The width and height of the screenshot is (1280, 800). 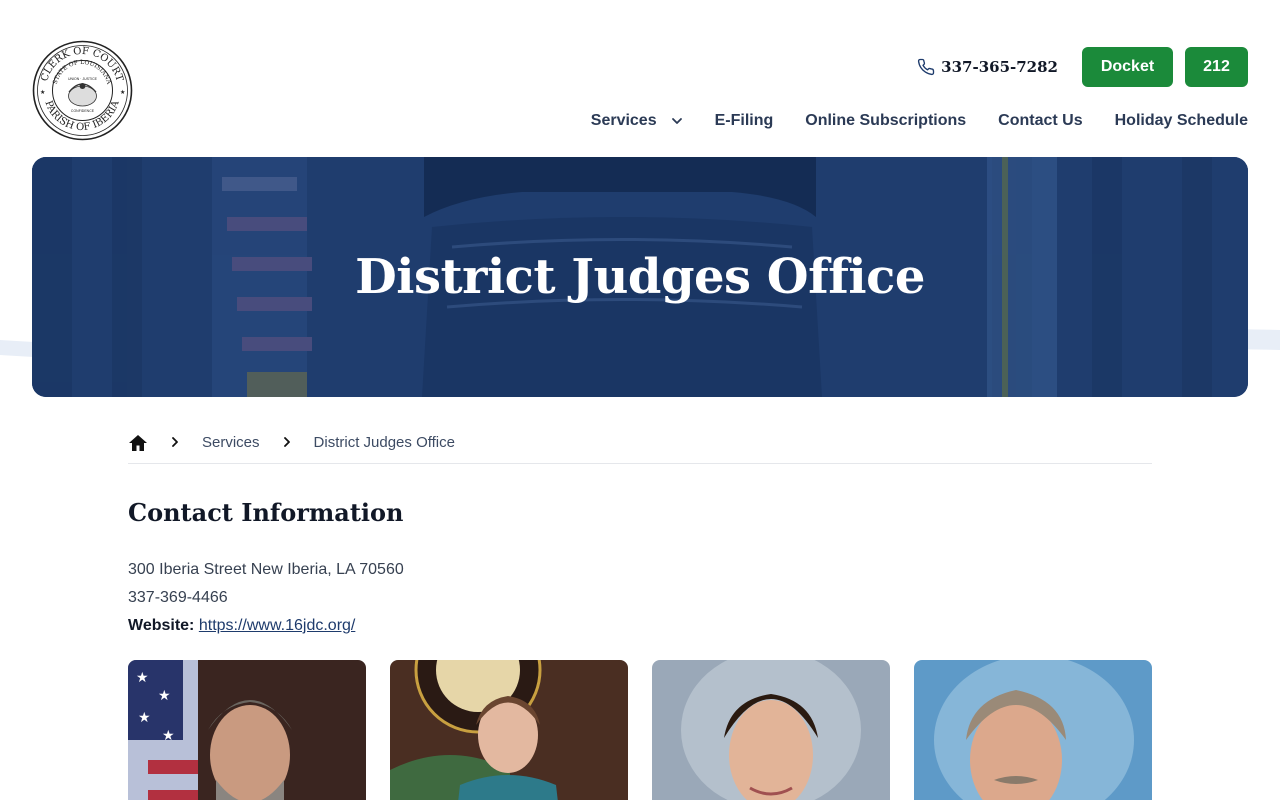 I want to click on nav-item-e-filing: E-Filing, so click(x=744, y=121).